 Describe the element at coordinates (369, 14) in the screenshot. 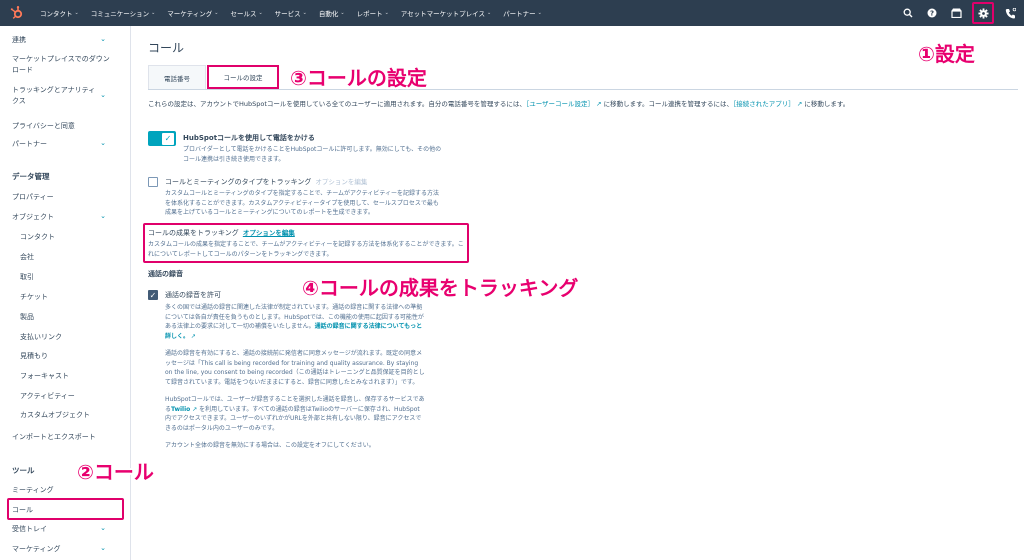

I see `nav-label: レポート` at that location.